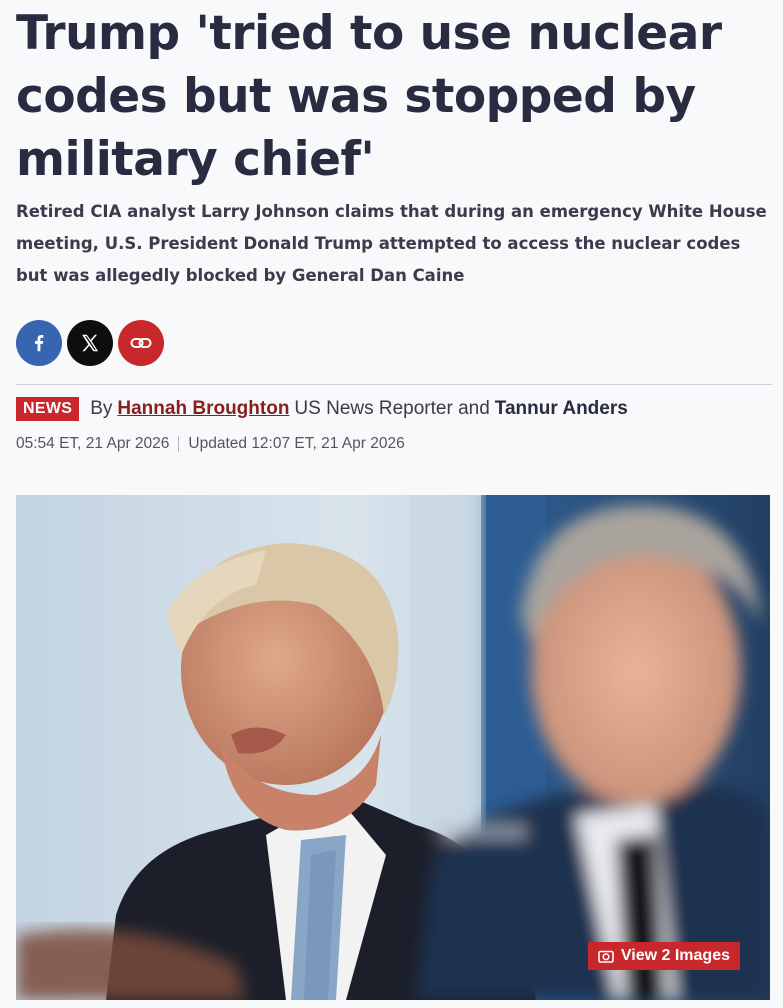  I want to click on share-facebook-button, so click(39, 343).